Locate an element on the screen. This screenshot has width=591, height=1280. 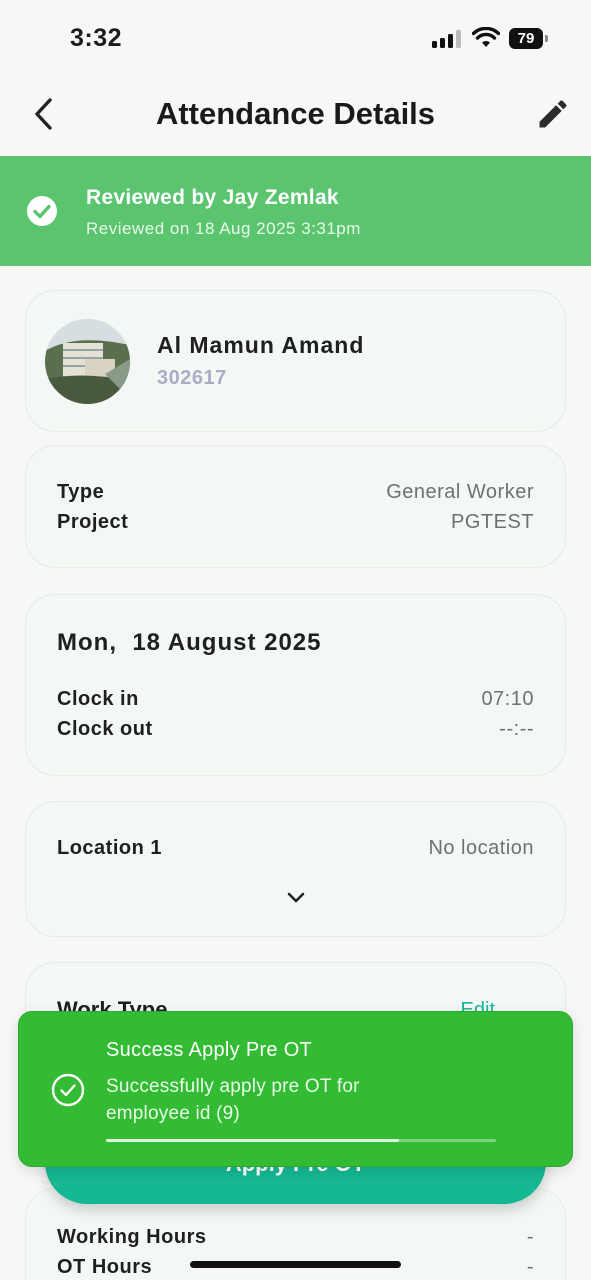
edit-button is located at coordinates (553, 114).